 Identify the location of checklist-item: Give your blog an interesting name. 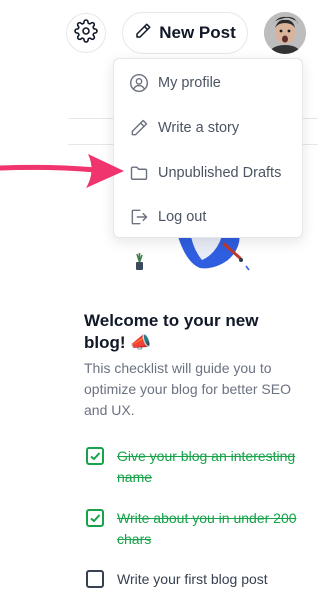
(196, 467).